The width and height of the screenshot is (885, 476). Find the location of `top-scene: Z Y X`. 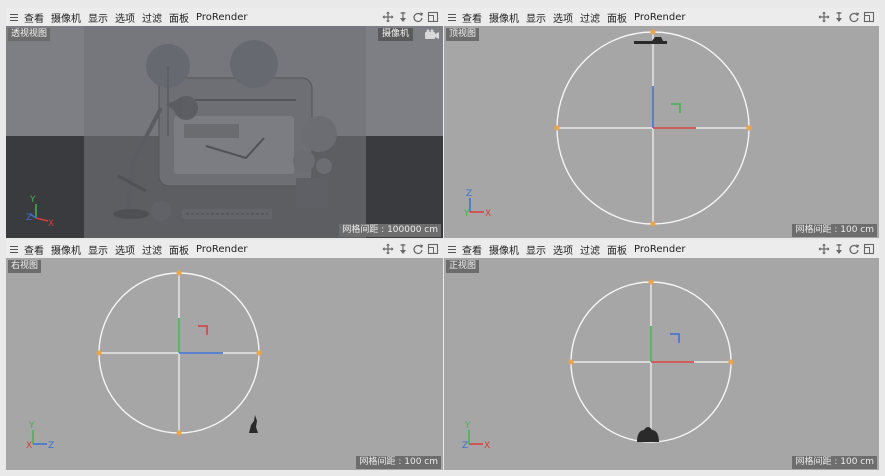

top-scene: Z Y X is located at coordinates (607, 128).